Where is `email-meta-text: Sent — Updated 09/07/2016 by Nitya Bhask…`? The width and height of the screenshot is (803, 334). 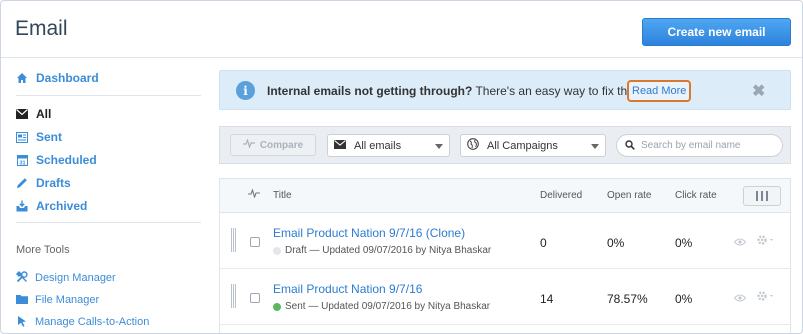 email-meta-text: Sent — Updated 09/07/2016 by Nitya Bhask… is located at coordinates (388, 306).